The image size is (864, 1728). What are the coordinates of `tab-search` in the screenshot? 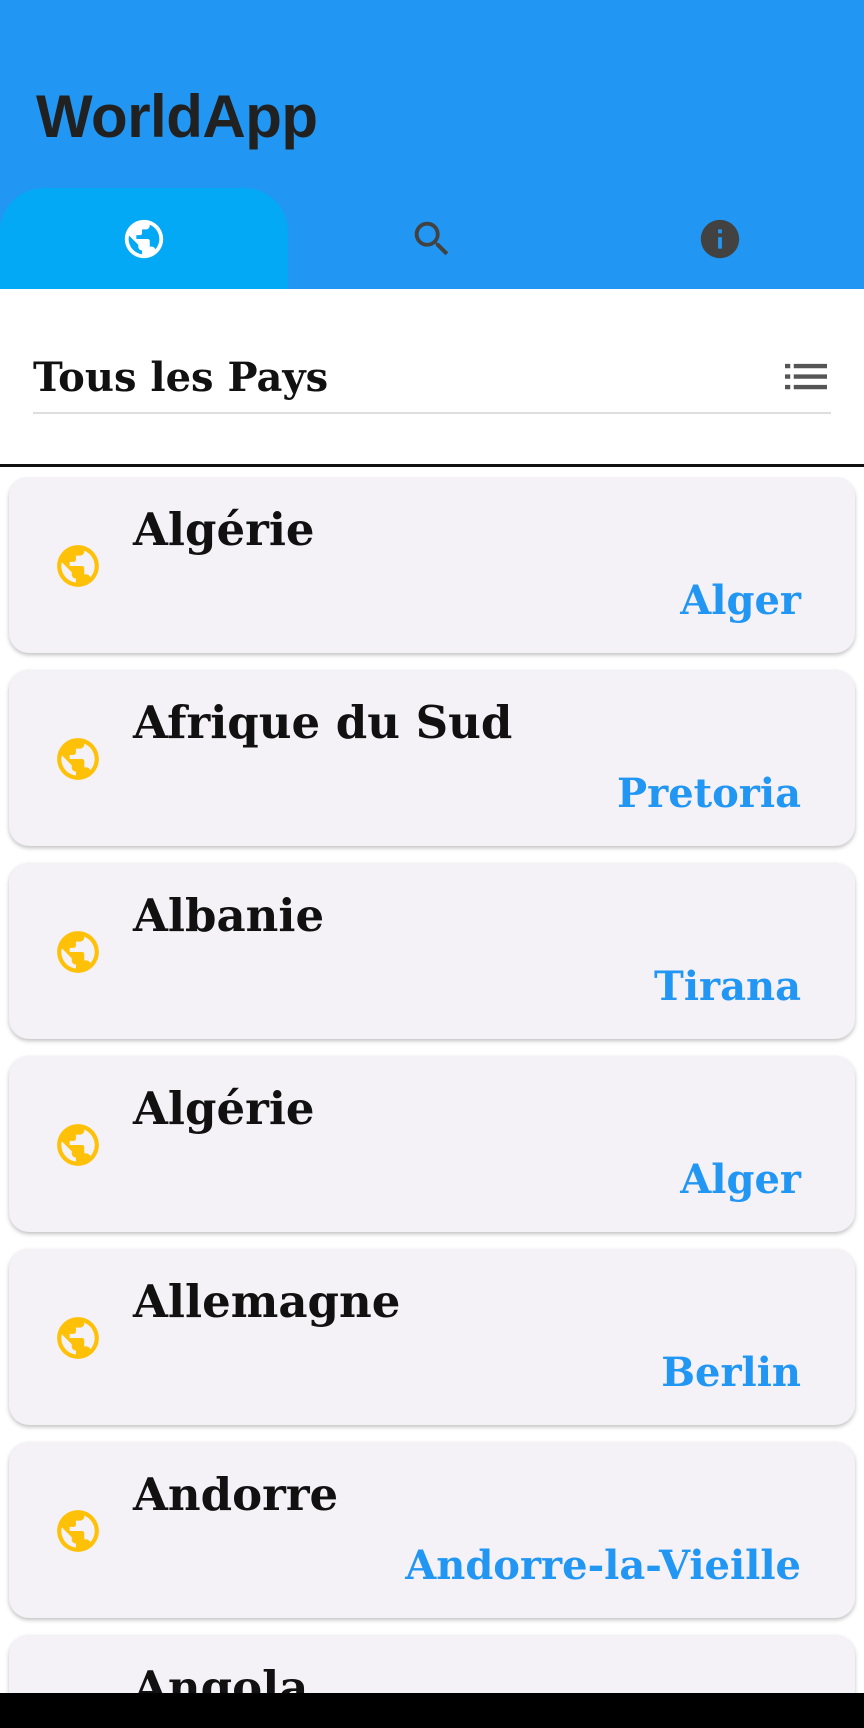 It's located at (432, 238).